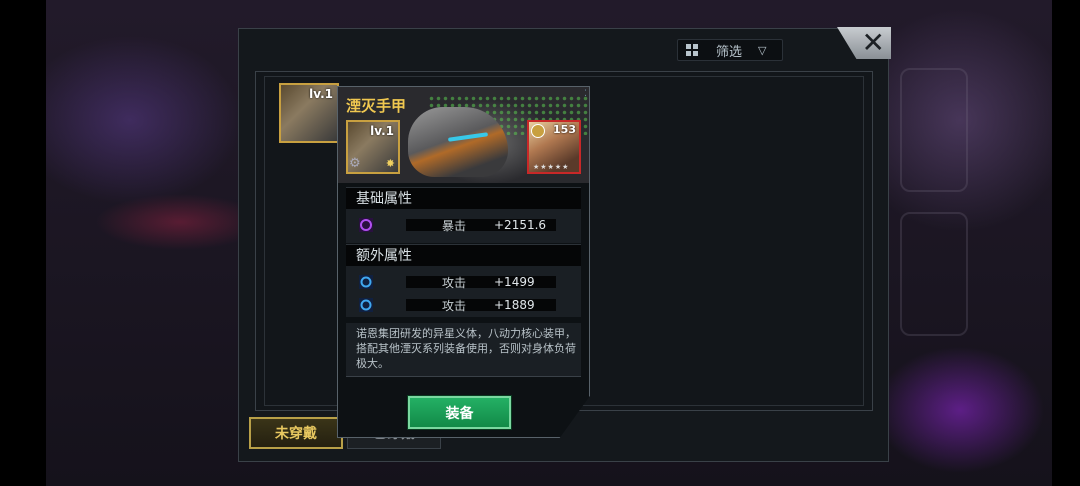 This screenshot has width=1080, height=486. What do you see at coordinates (520, 225) in the screenshot?
I see `attribute-value: +2151.6` at bounding box center [520, 225].